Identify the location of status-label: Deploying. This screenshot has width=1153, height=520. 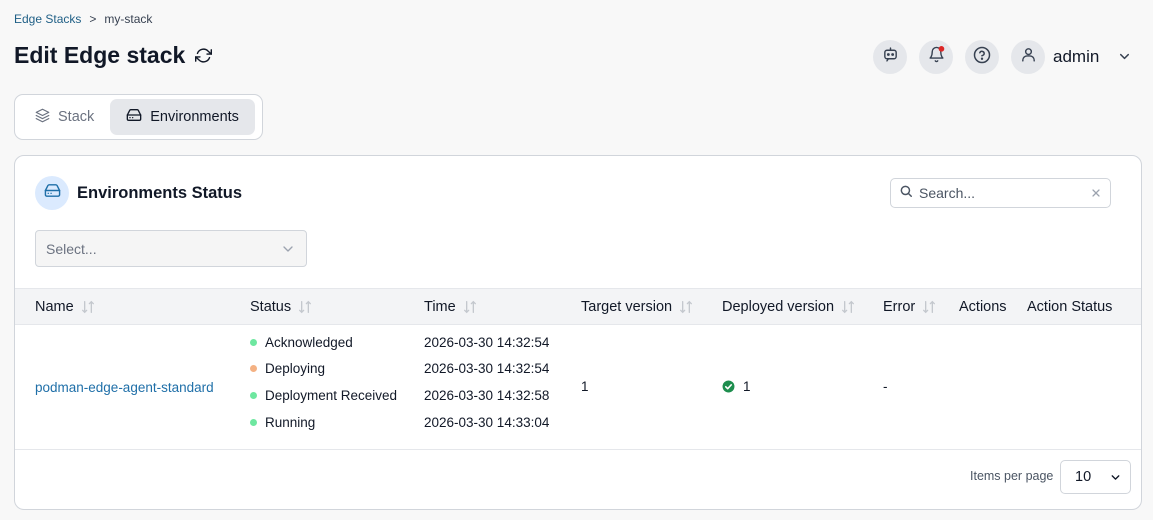
(295, 368).